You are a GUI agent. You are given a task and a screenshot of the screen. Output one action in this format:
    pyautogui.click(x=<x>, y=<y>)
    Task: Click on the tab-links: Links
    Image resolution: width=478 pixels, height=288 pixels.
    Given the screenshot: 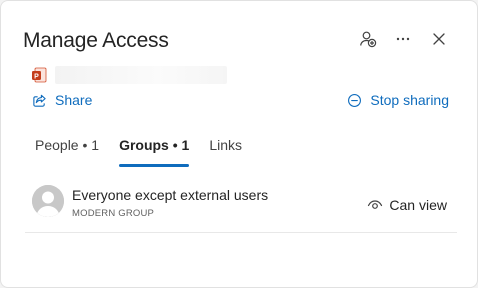 What is the action you would take?
    pyautogui.click(x=225, y=151)
    